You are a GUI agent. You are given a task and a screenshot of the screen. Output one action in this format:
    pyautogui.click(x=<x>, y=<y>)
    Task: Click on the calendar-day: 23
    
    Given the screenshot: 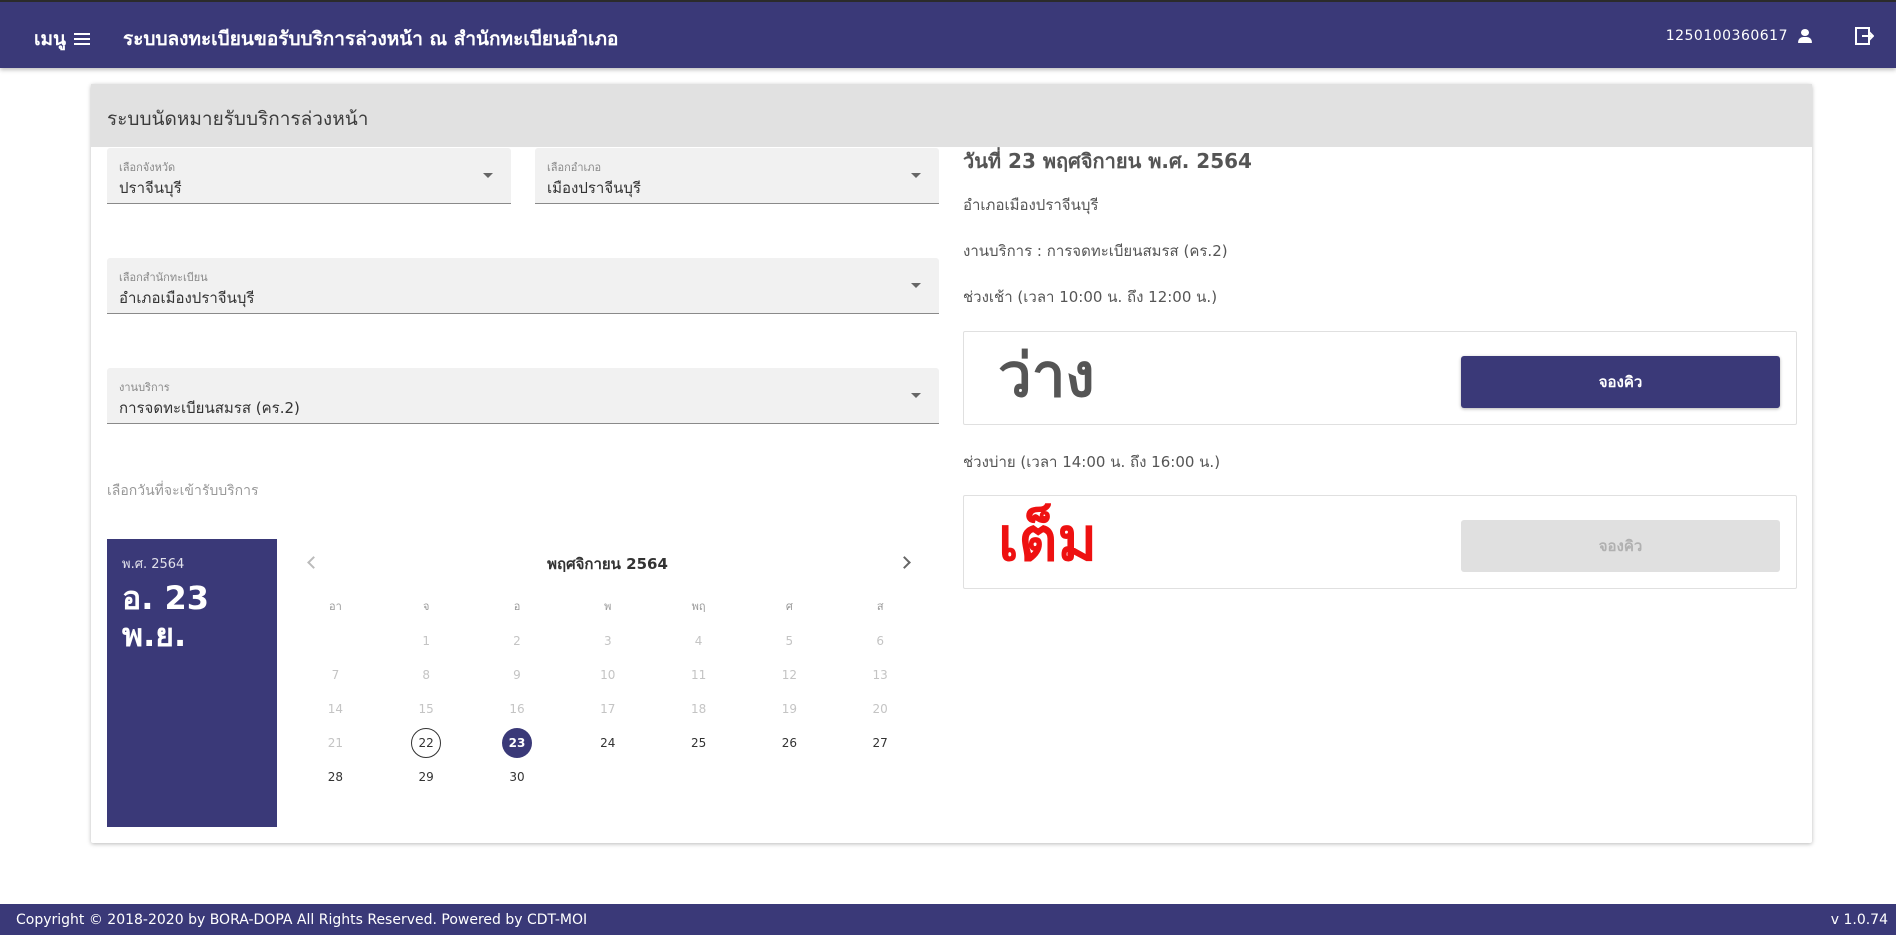 What is the action you would take?
    pyautogui.click(x=517, y=743)
    